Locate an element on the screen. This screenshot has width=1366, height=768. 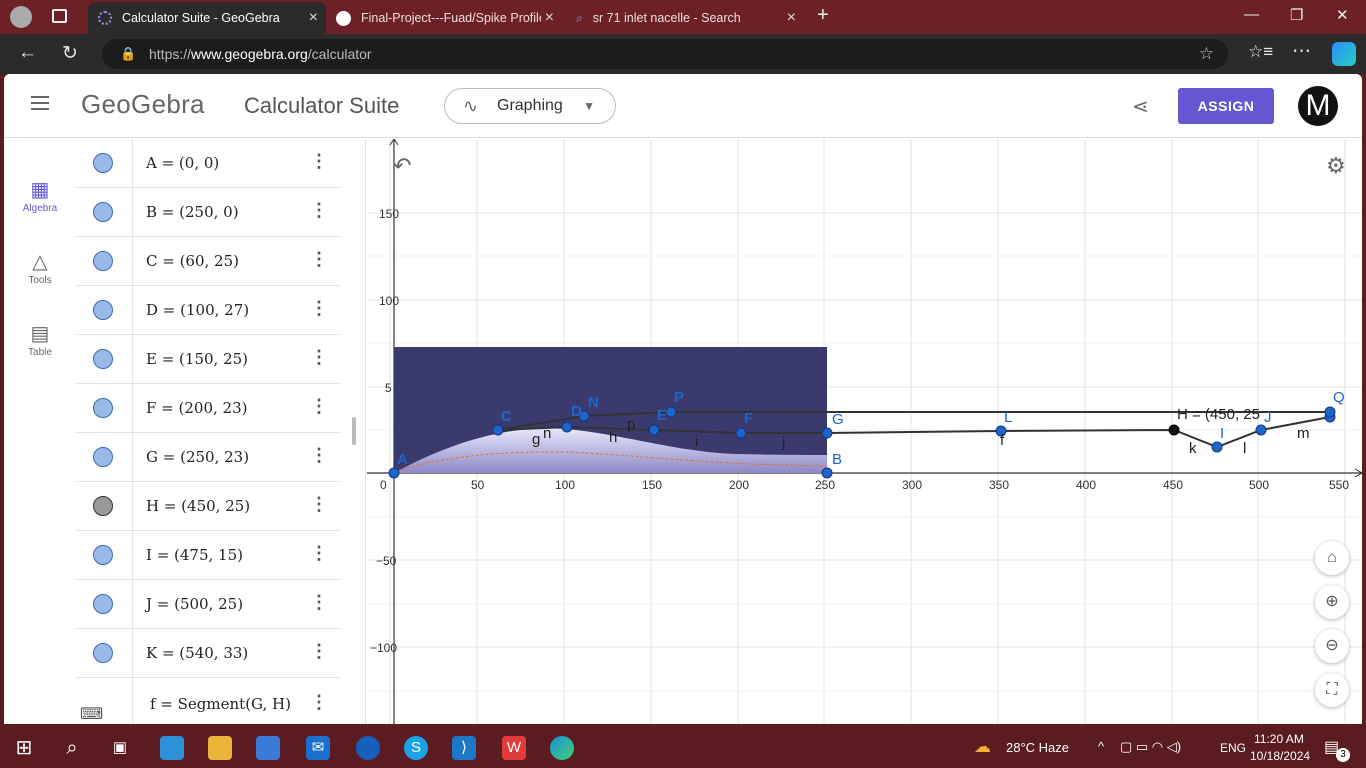
restore-icon: ❐ is located at coordinates (1296, 15).